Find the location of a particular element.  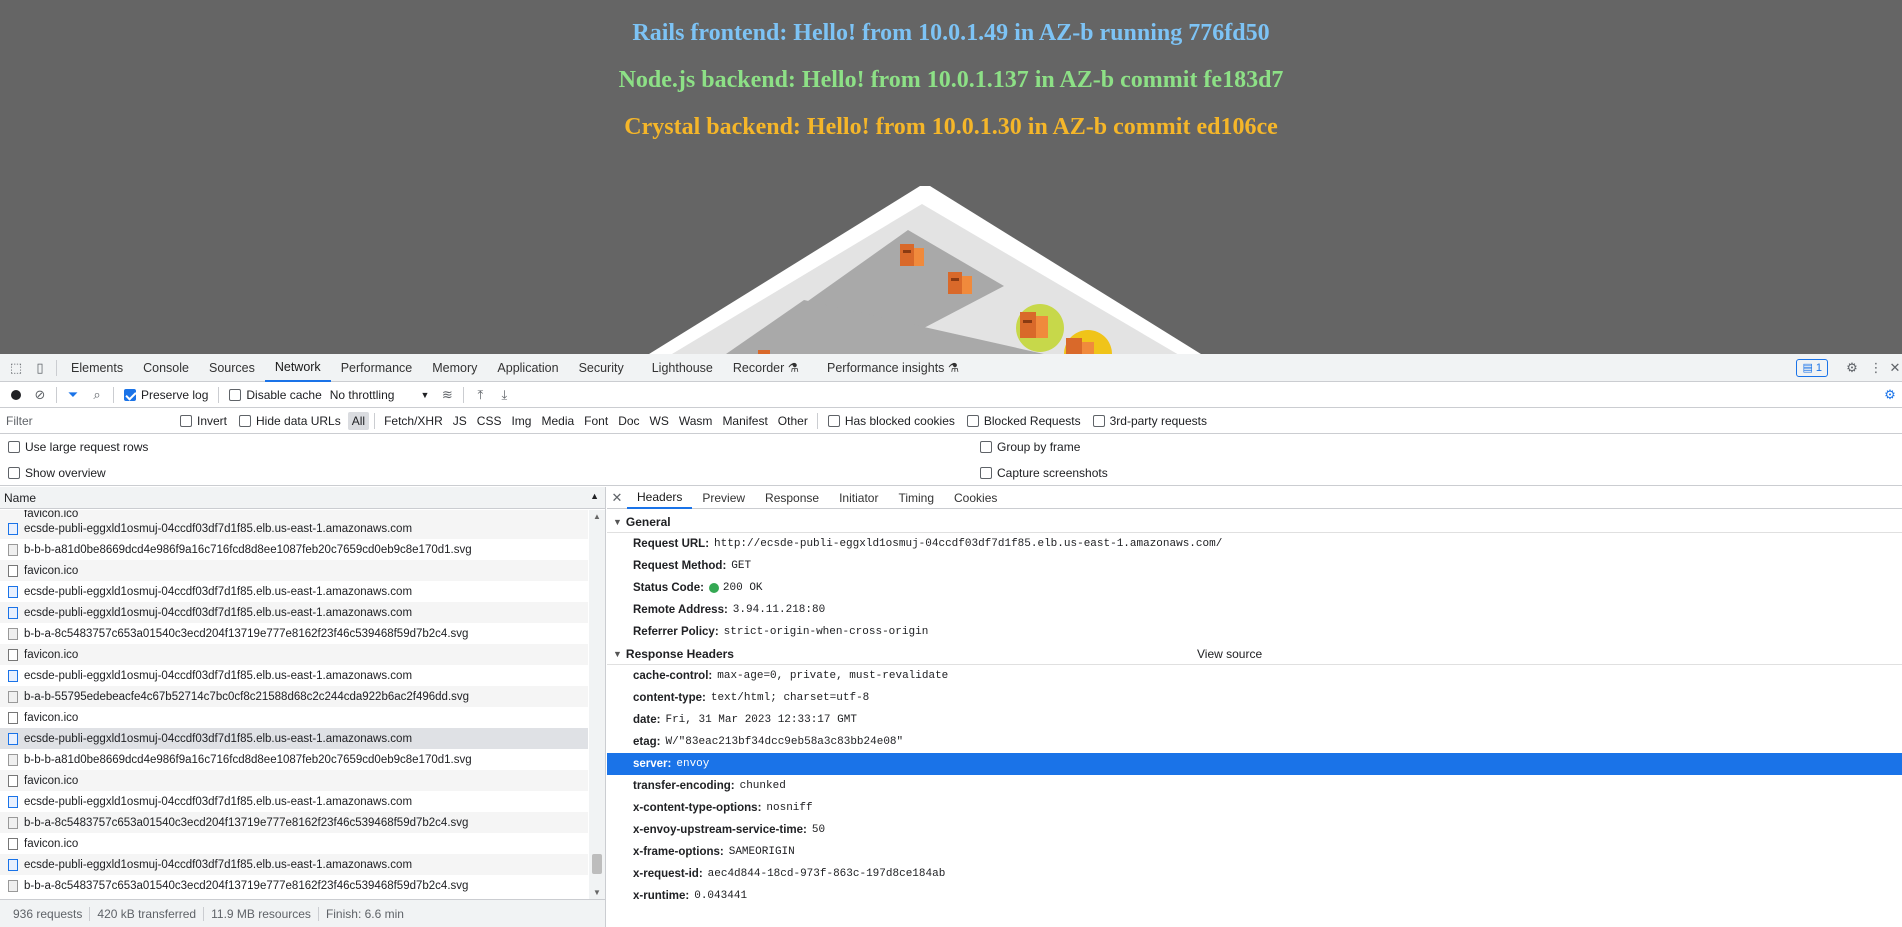

view-source-button: View source is located at coordinates (1229, 654).